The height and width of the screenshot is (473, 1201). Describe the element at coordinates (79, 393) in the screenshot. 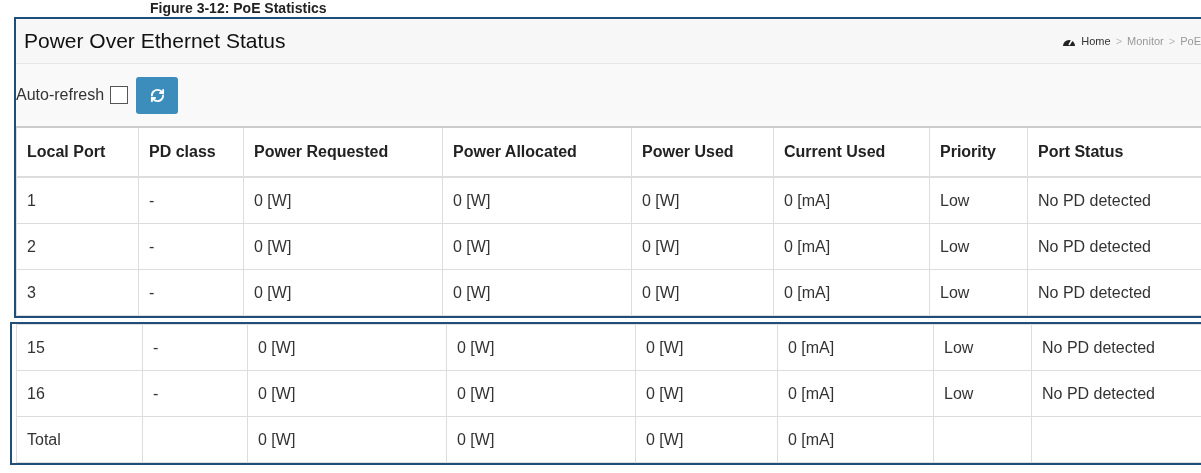

I see `table-cell: 16` at that location.